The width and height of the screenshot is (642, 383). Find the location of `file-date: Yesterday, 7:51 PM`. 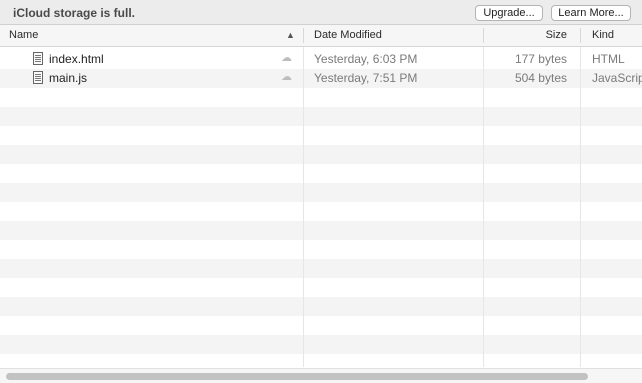

file-date: Yesterday, 7:51 PM is located at coordinates (366, 78).